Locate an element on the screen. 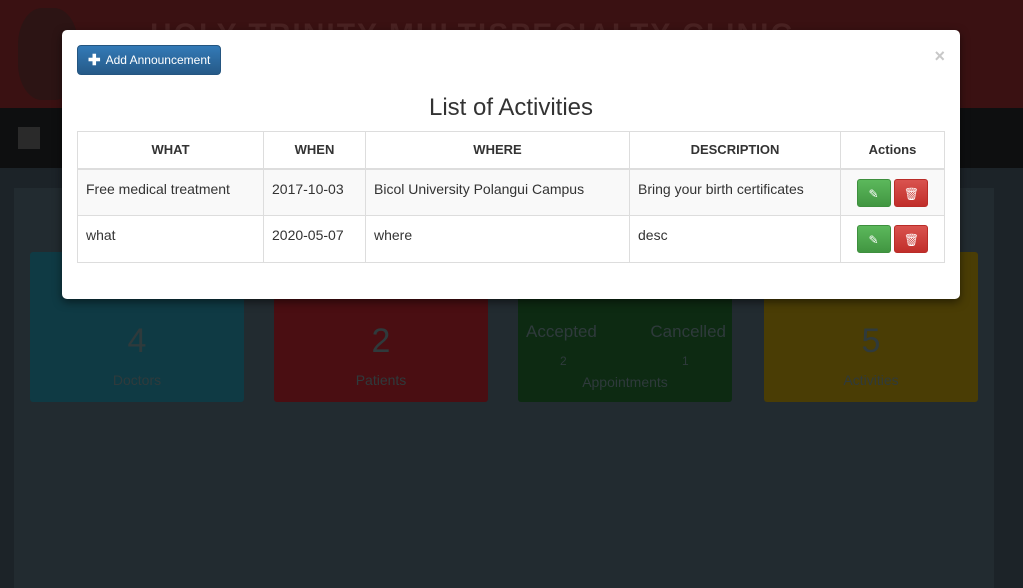 This screenshot has width=1023, height=588. plus-icon: ✚ is located at coordinates (94, 60).